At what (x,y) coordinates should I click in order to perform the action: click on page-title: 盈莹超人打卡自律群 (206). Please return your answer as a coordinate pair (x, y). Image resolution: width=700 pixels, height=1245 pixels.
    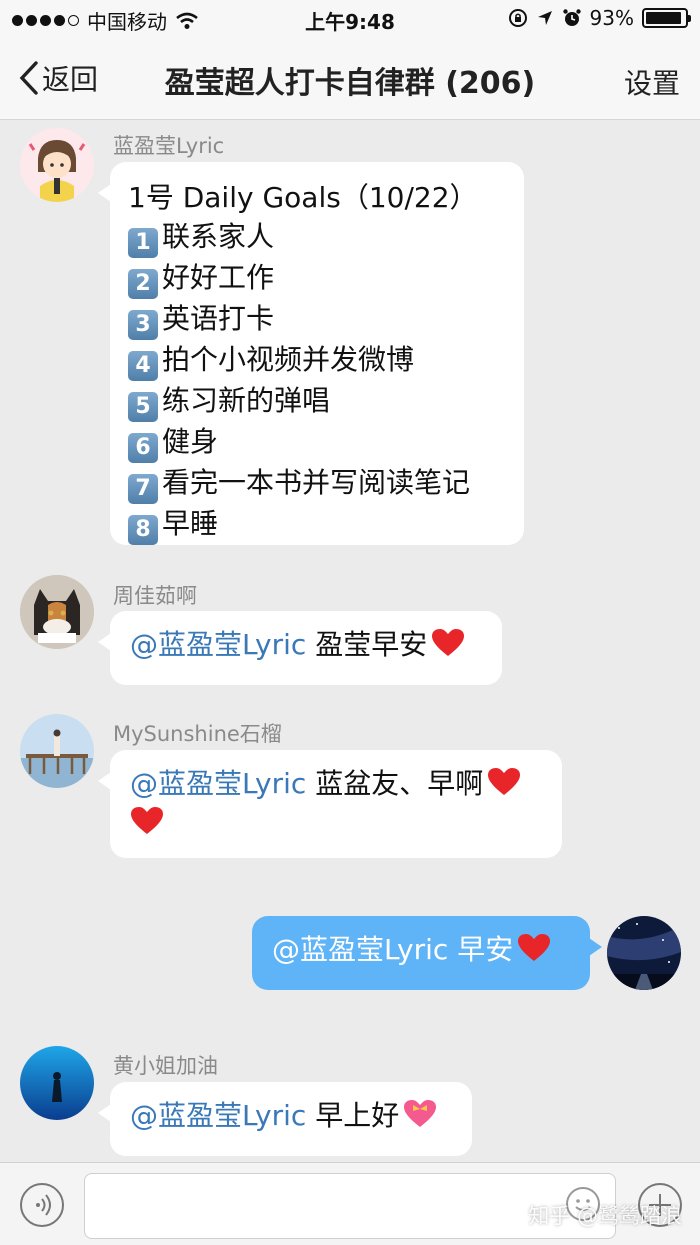
    Looking at the image, I should click on (350, 83).